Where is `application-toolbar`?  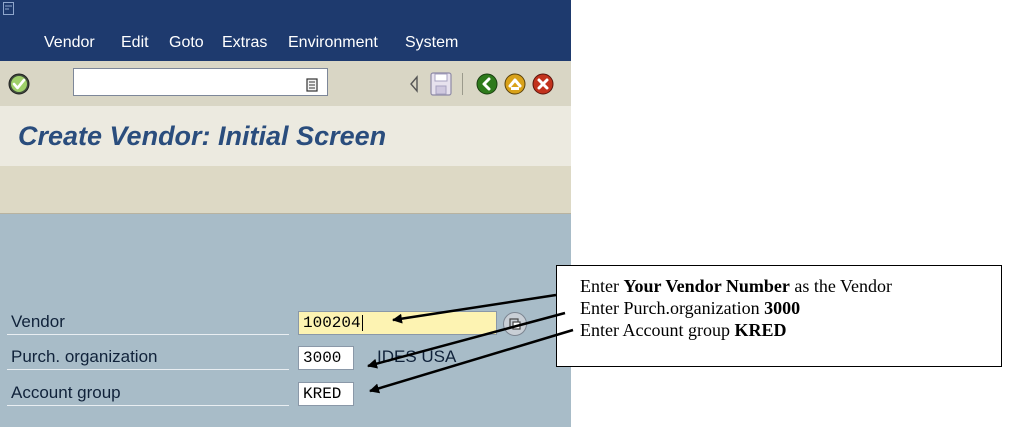
application-toolbar is located at coordinates (285, 190).